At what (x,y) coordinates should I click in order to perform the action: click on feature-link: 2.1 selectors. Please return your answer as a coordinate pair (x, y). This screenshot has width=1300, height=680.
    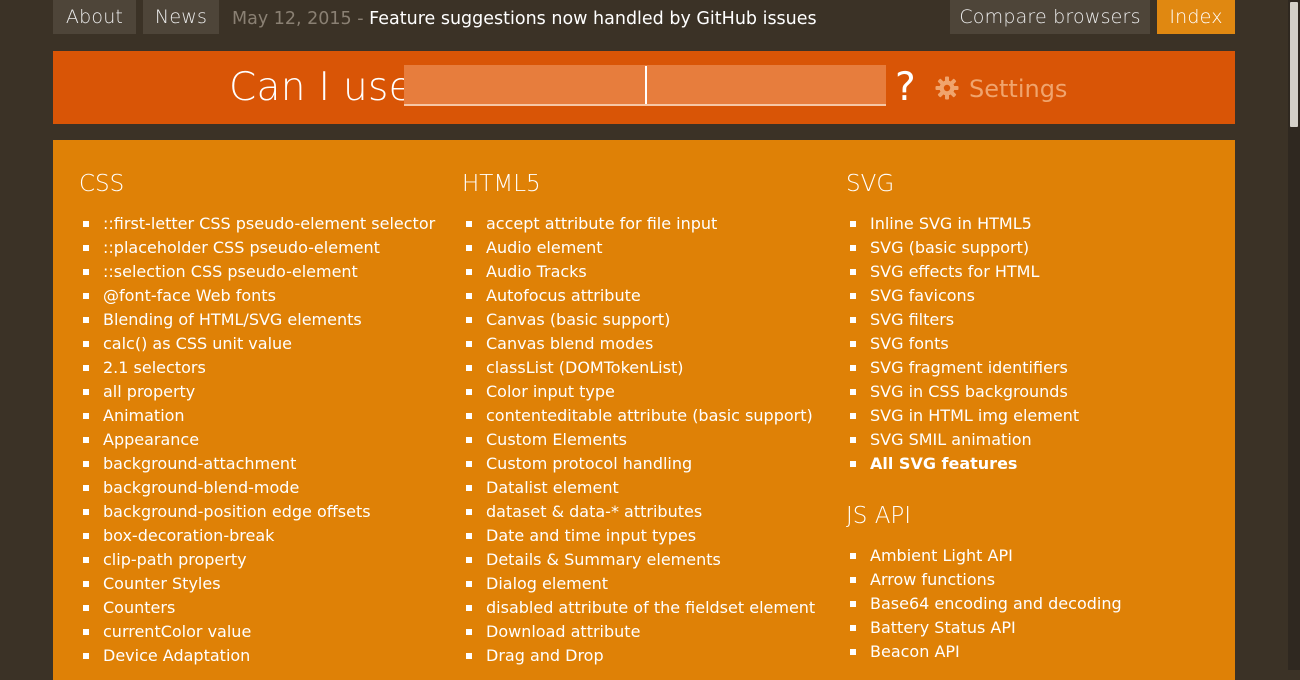
    Looking at the image, I should click on (264, 368).